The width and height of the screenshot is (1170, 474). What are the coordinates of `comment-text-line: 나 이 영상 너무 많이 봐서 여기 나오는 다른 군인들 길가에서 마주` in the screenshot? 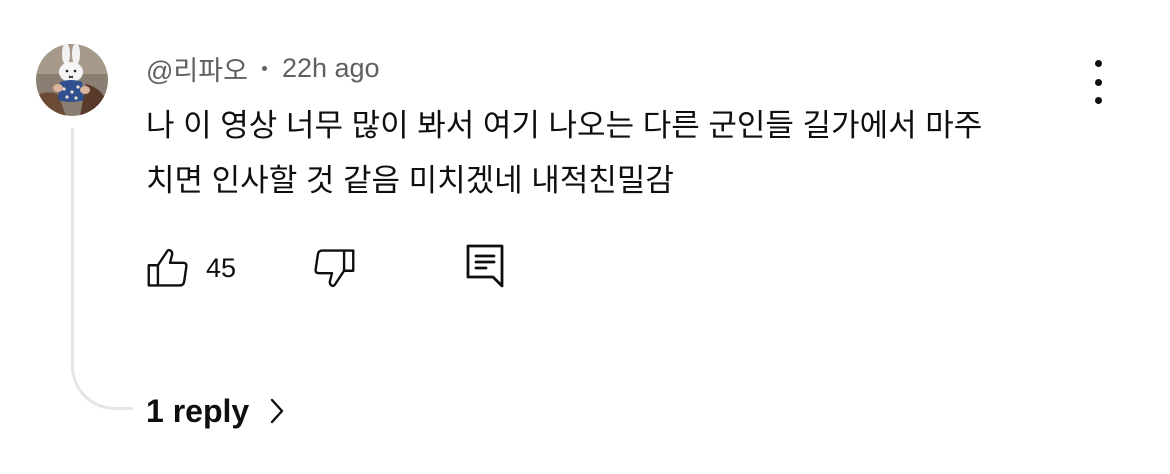 It's located at (564, 125).